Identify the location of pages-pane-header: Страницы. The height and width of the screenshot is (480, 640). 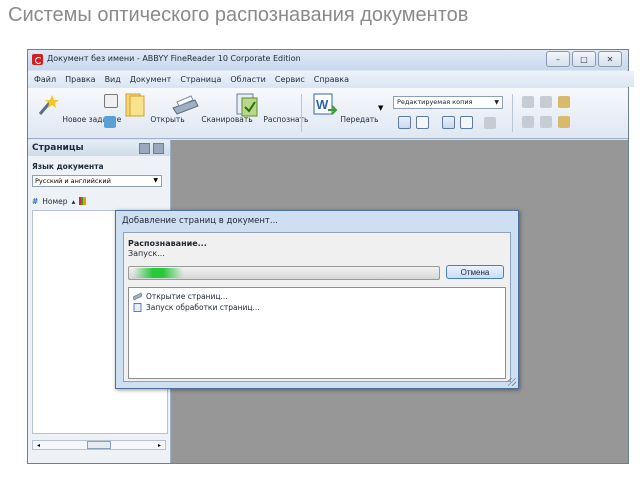
(99, 148).